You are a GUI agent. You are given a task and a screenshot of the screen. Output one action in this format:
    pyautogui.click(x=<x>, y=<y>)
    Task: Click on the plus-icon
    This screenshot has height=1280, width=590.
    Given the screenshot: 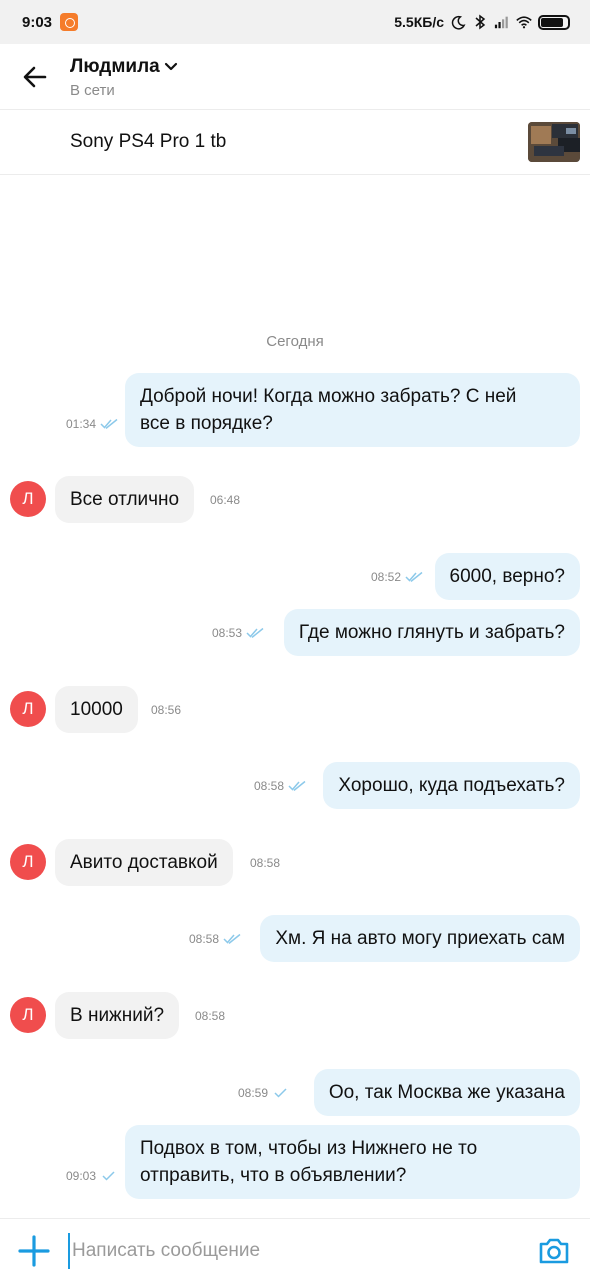 What is the action you would take?
    pyautogui.click(x=34, y=1251)
    